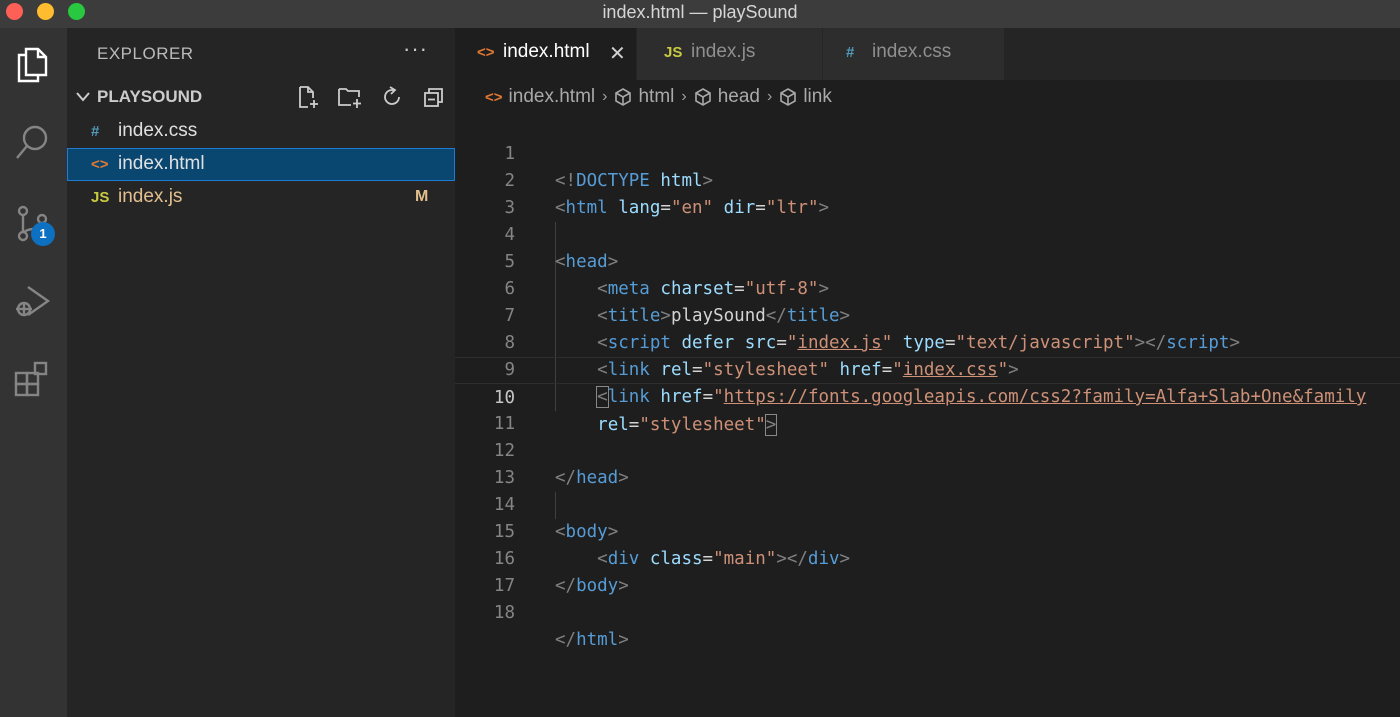  Describe the element at coordinates (32, 301) in the screenshot. I see `run-debug-icon` at that location.